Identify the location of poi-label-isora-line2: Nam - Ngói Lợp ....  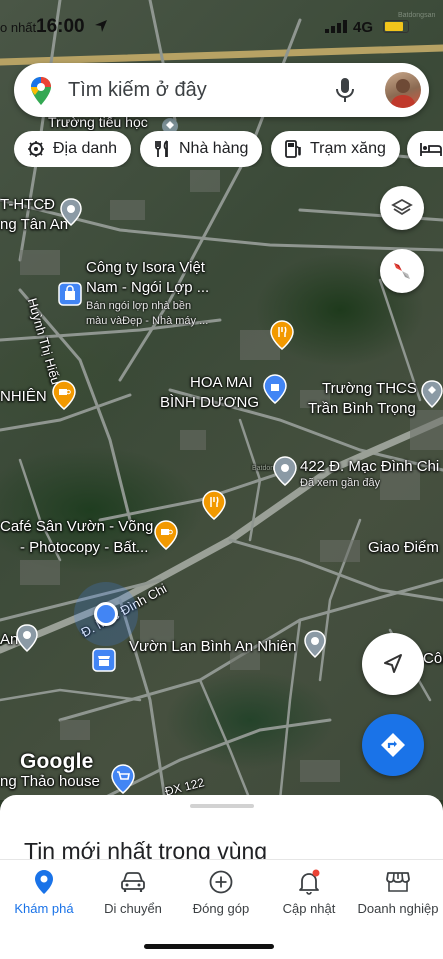
(148, 287).